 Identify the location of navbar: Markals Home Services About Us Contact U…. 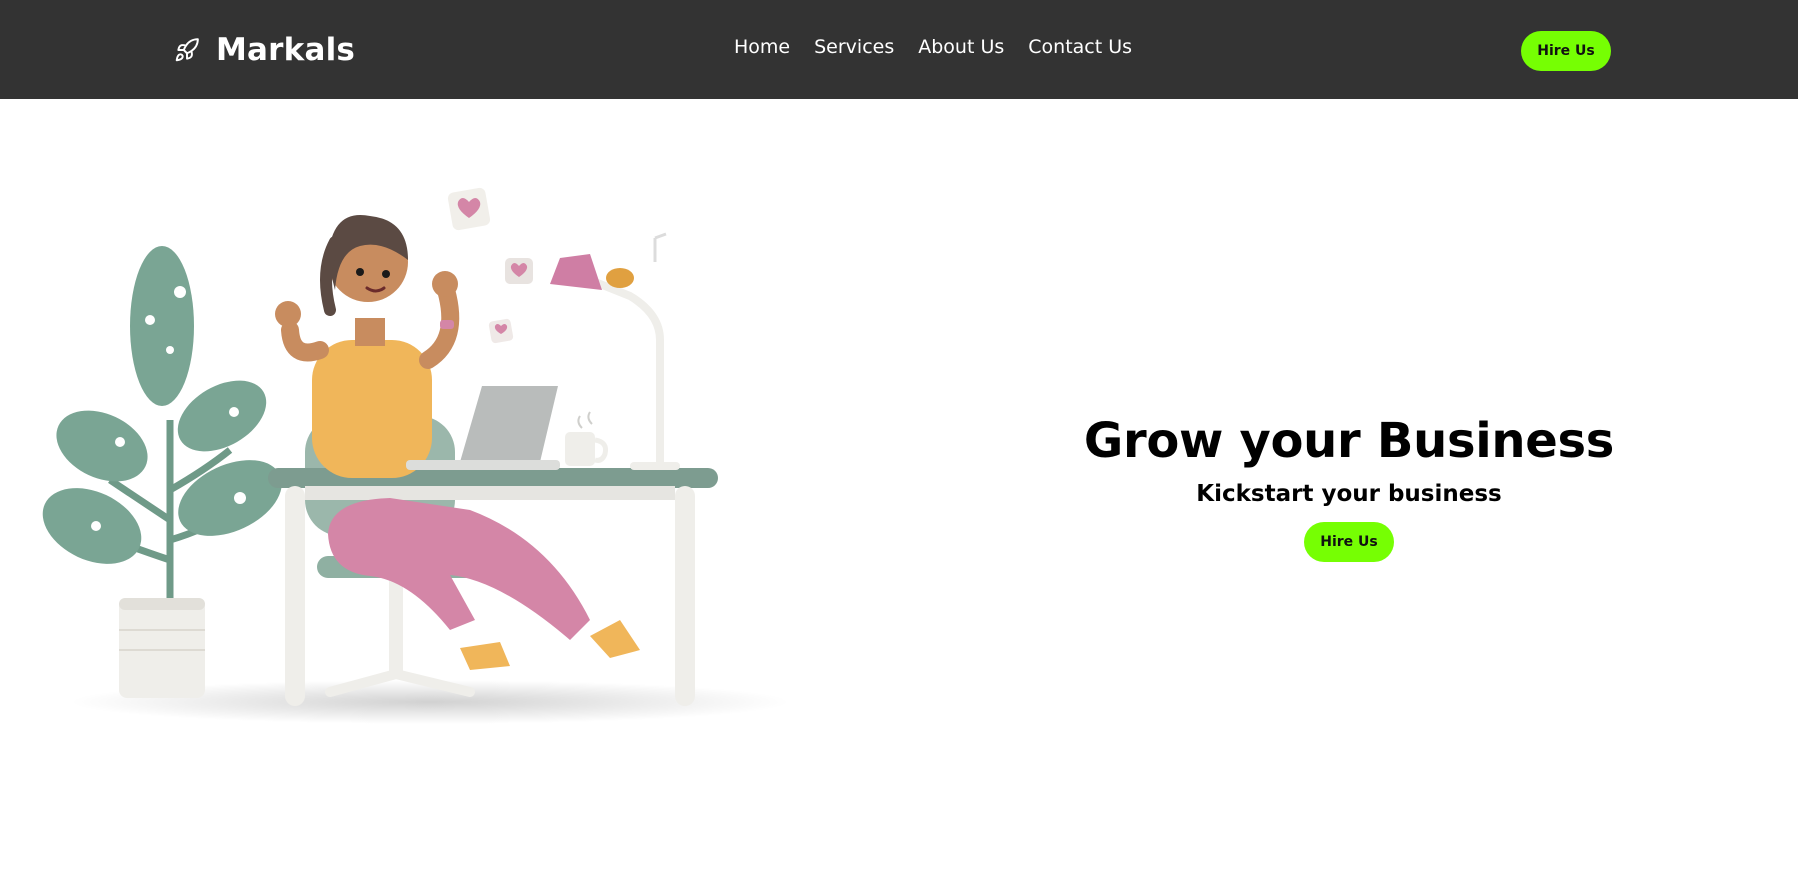
(899, 49).